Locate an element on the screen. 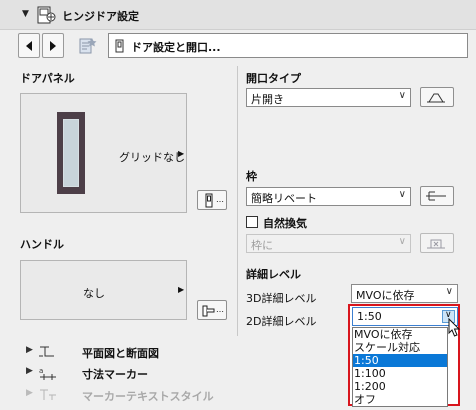 The image size is (476, 410). hinged-door-settings-icon is located at coordinates (46, 15).